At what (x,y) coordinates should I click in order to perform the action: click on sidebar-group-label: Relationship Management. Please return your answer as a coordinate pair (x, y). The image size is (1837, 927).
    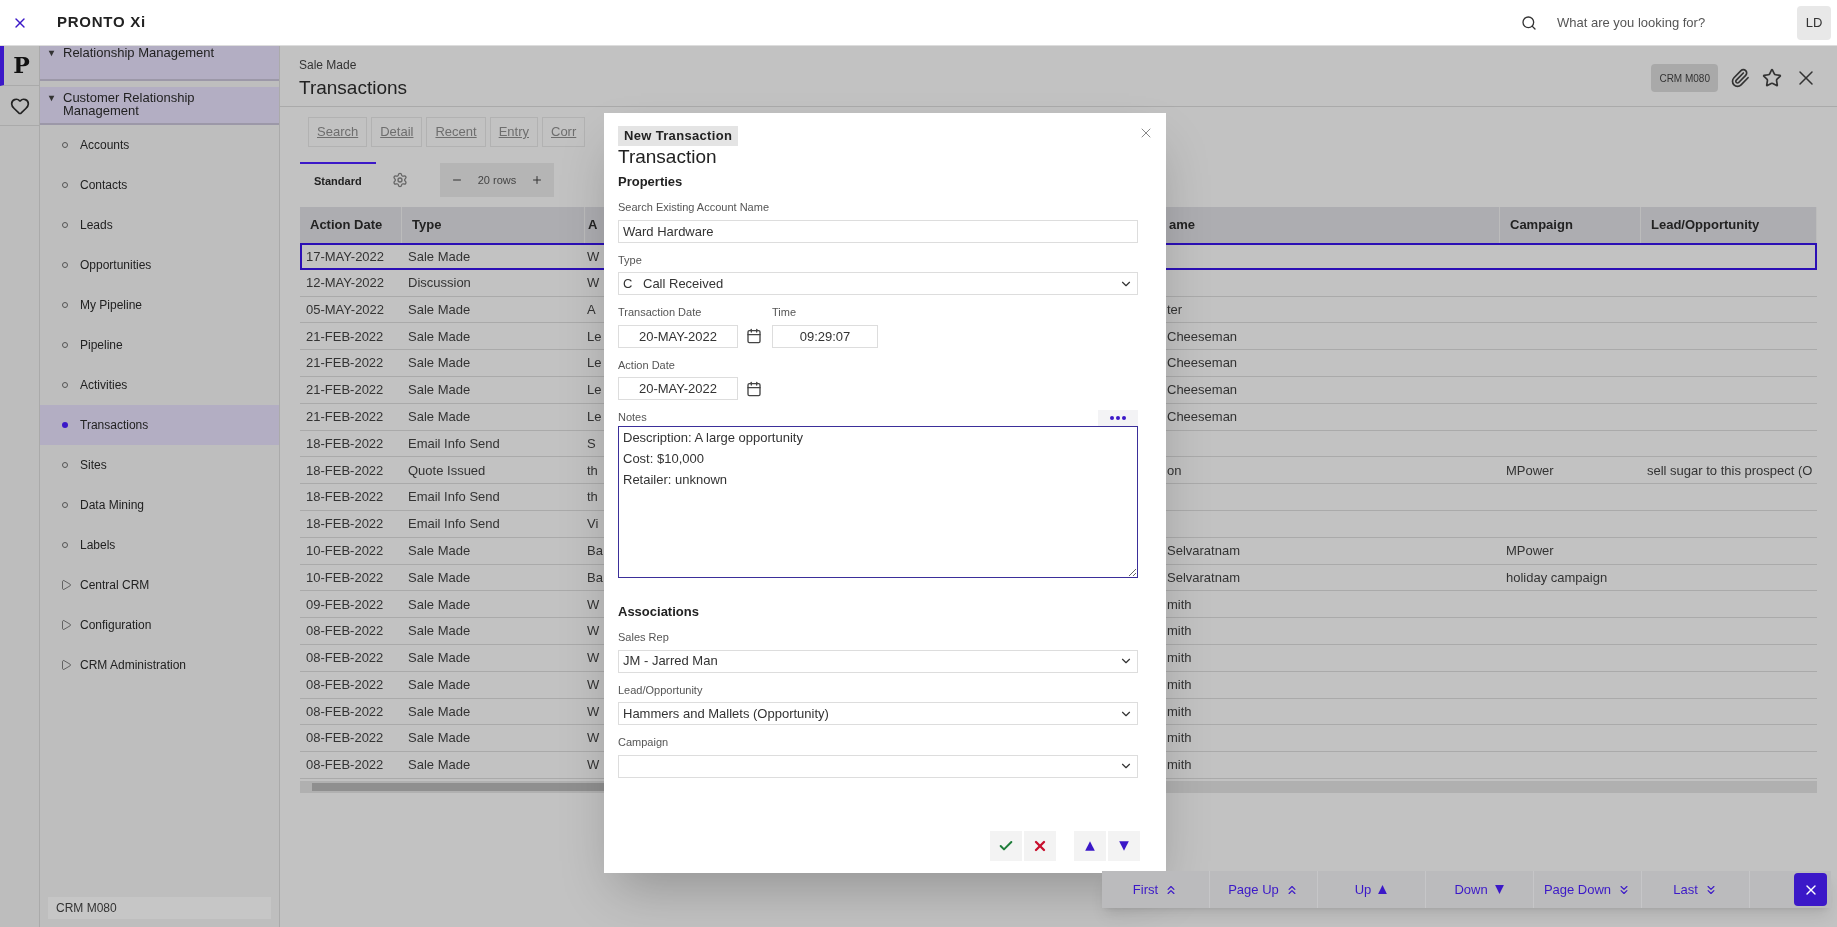
    Looking at the image, I should click on (139, 52).